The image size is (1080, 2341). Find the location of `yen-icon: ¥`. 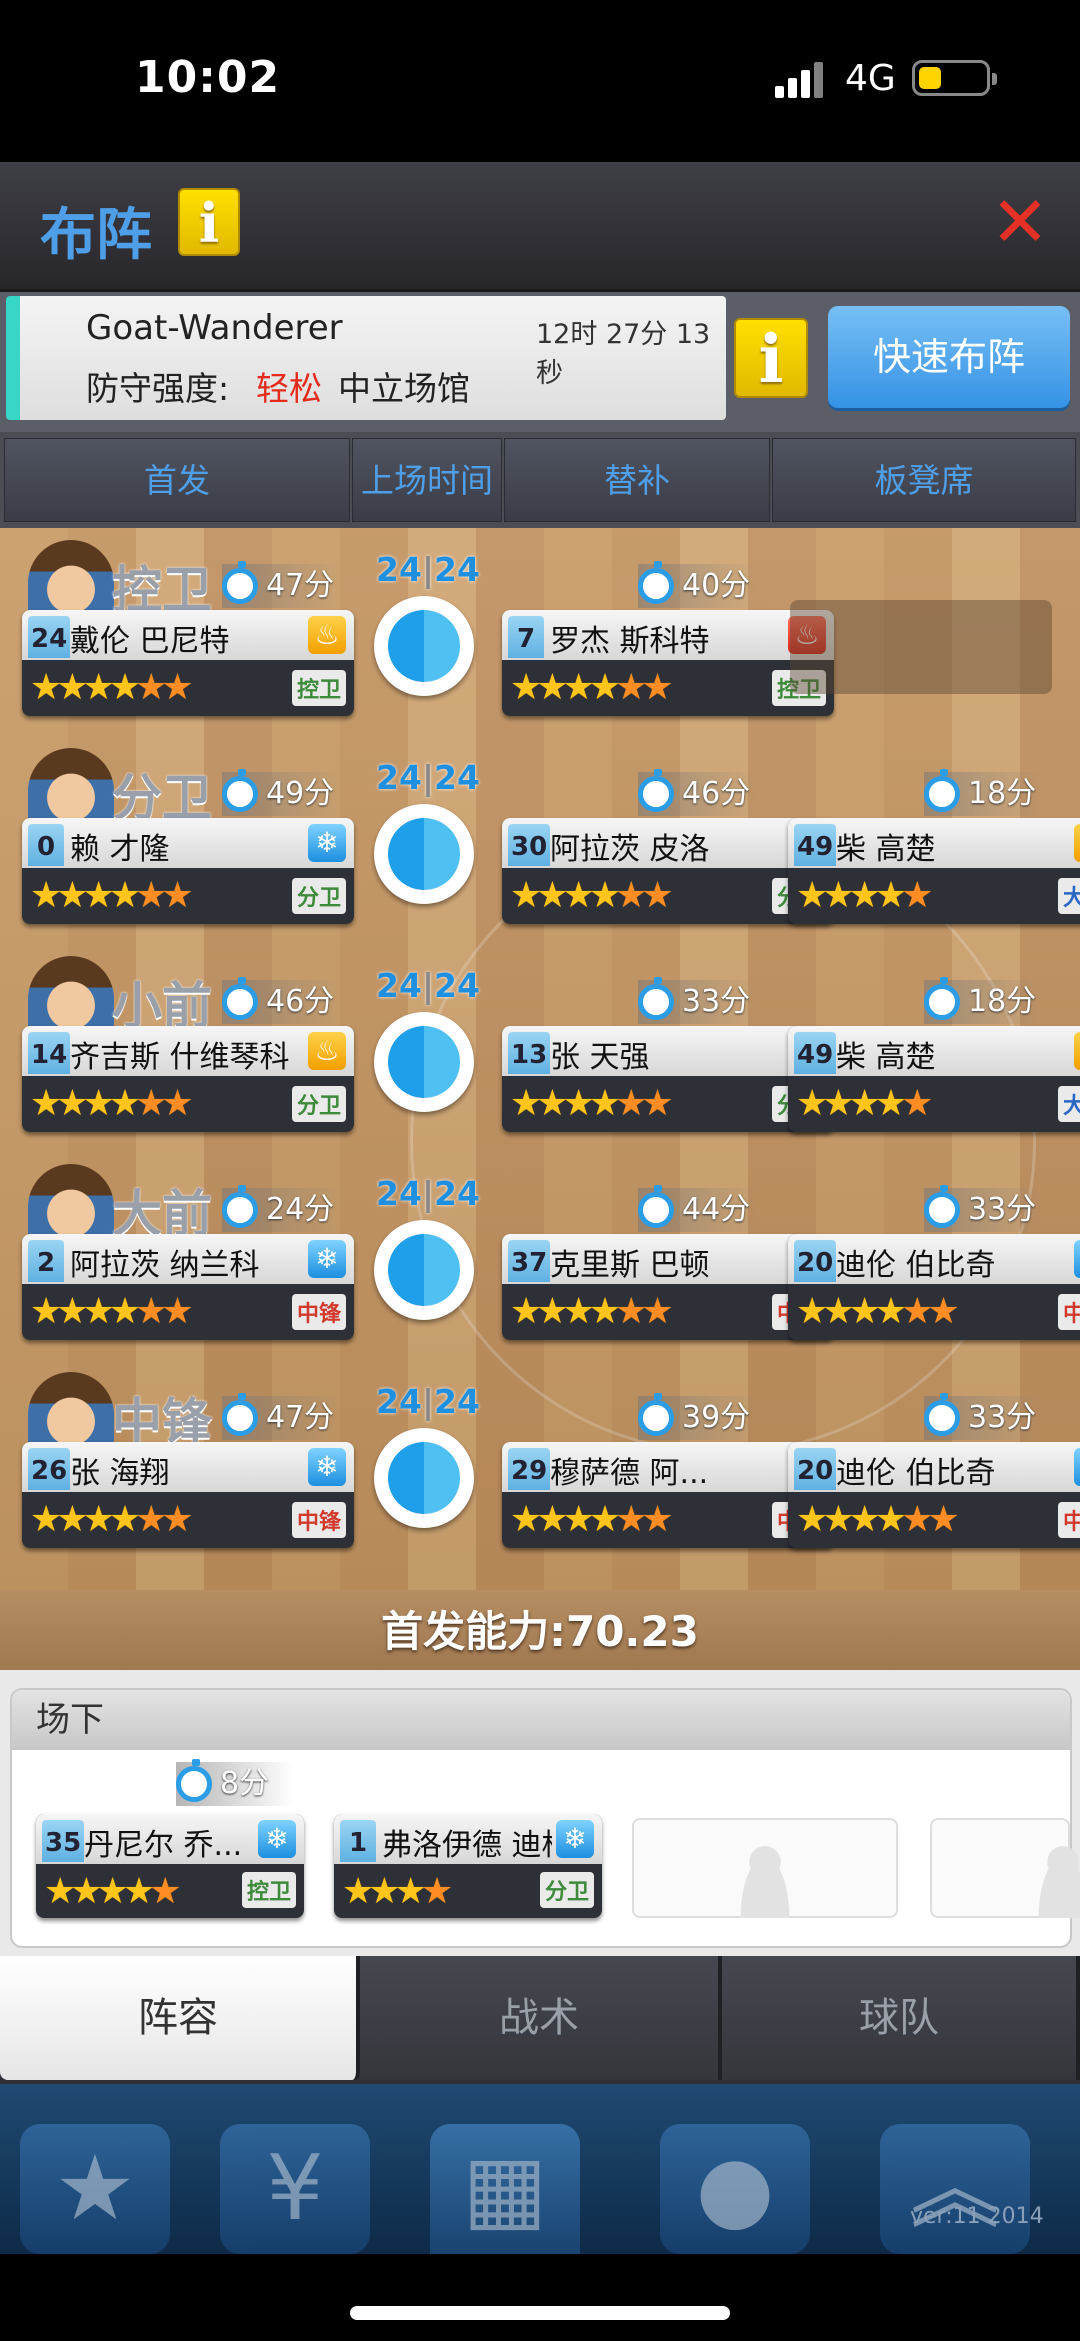

yen-icon: ¥ is located at coordinates (295, 2189).